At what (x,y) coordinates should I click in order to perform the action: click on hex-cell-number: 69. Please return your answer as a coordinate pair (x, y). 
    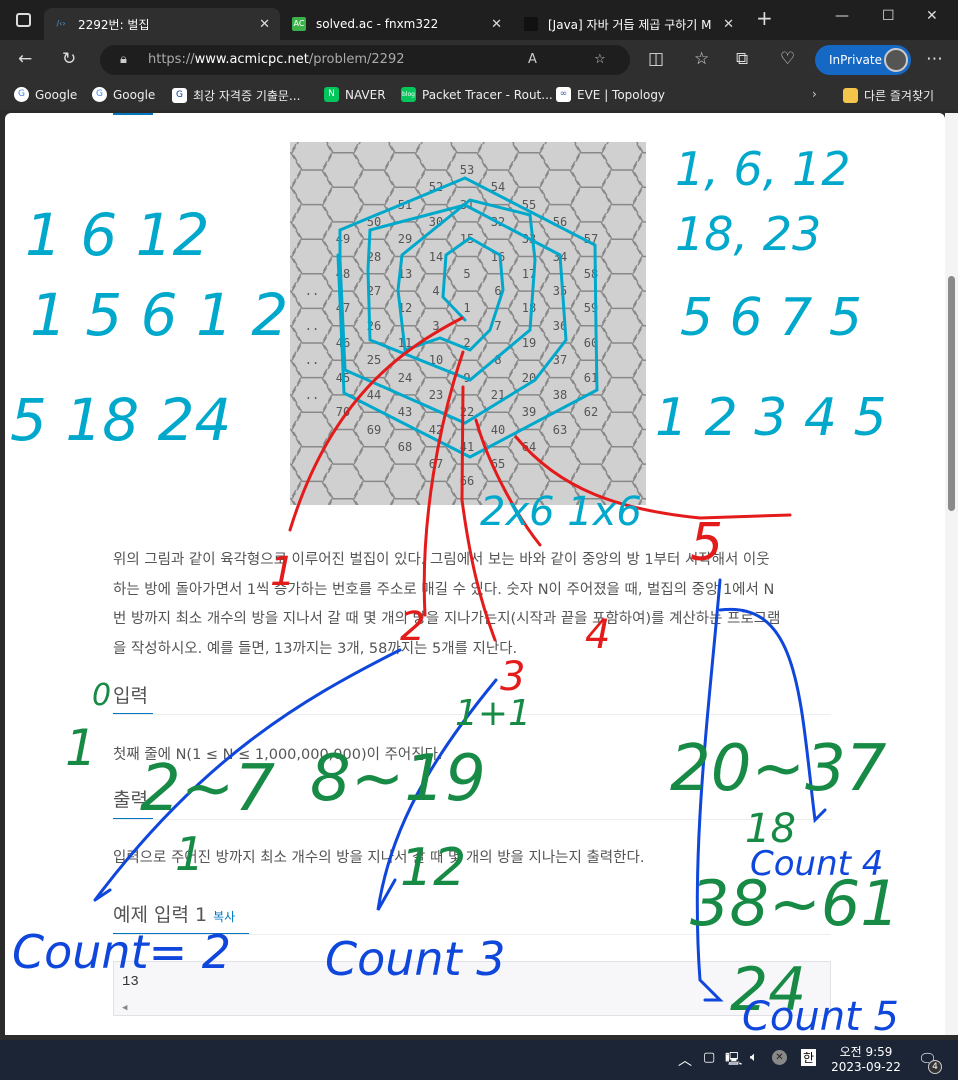
    Looking at the image, I should click on (374, 429).